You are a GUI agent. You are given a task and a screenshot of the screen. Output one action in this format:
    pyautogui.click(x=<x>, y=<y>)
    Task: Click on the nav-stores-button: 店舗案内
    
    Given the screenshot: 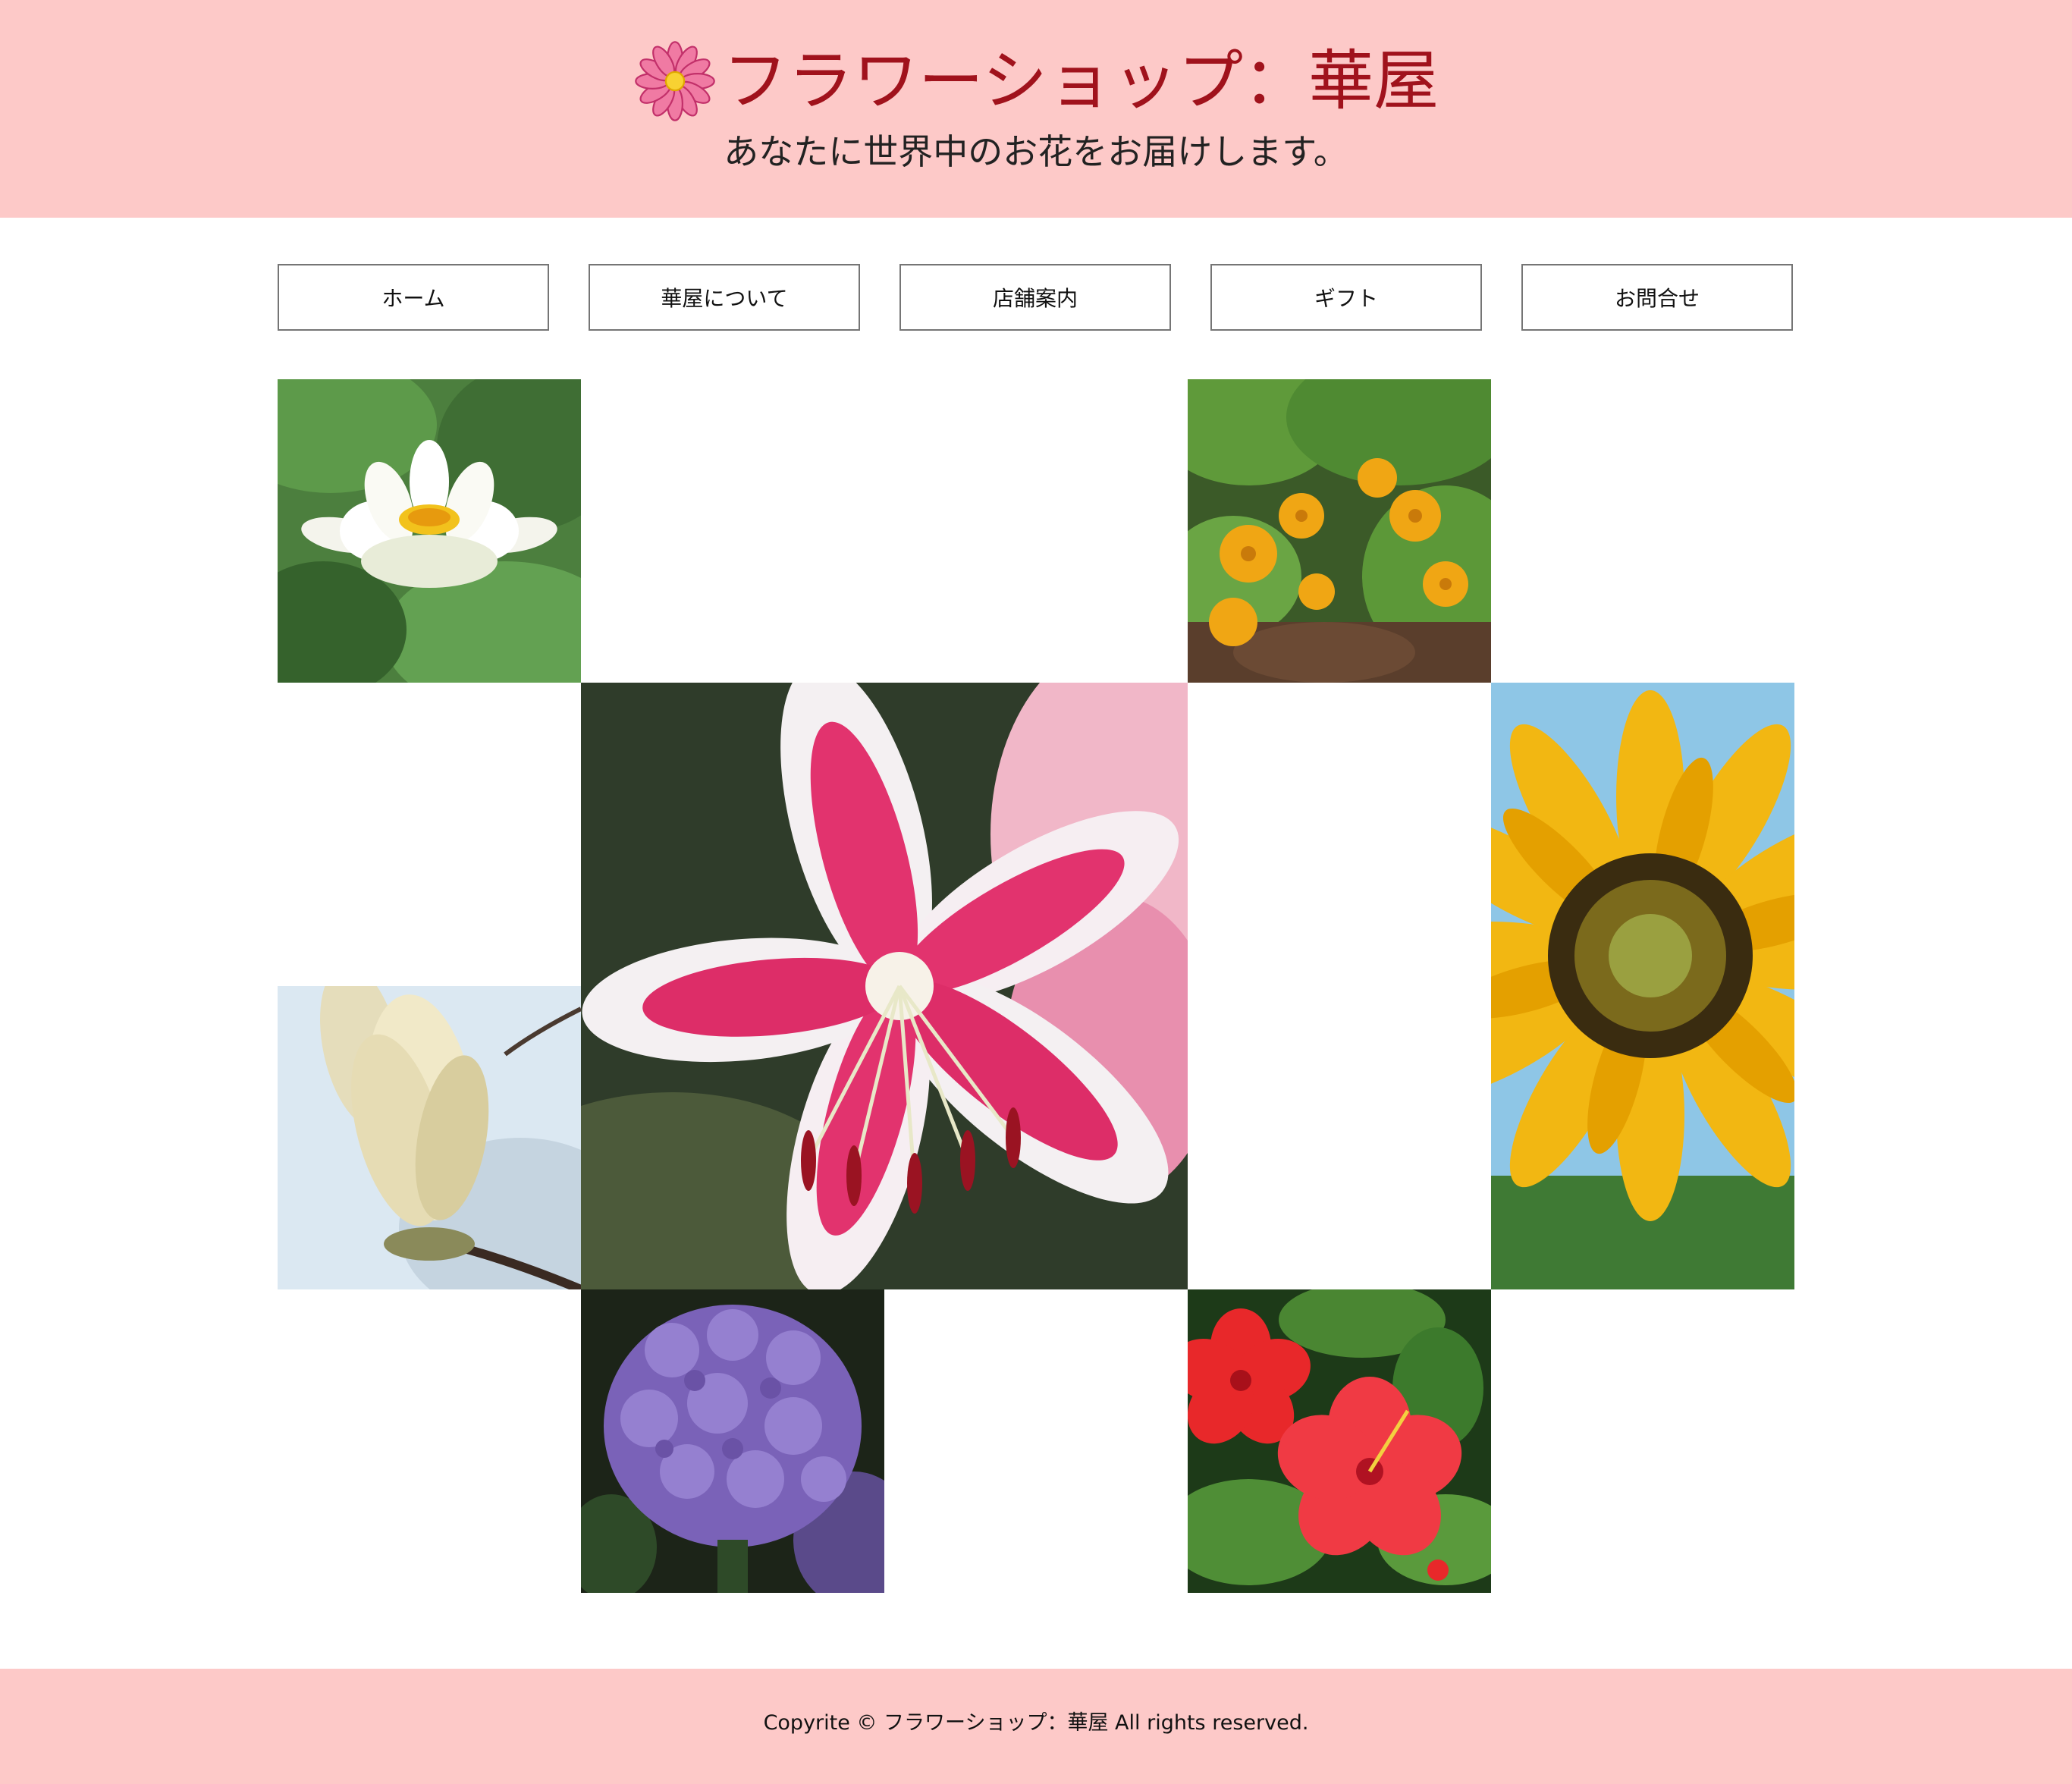 What is the action you would take?
    pyautogui.click(x=1035, y=297)
    